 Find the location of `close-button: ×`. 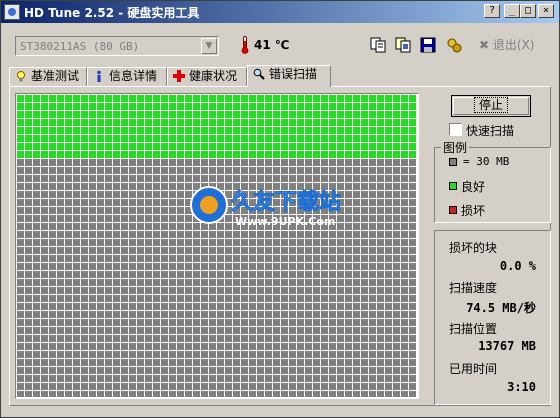

close-button: × is located at coordinates (546, 11).